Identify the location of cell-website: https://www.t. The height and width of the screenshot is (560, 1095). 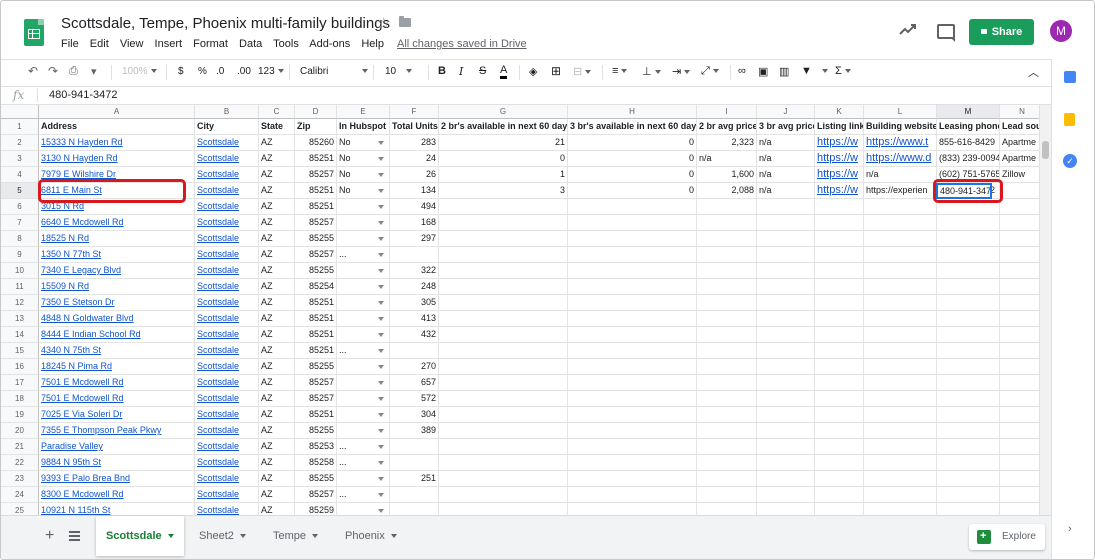
(900, 143).